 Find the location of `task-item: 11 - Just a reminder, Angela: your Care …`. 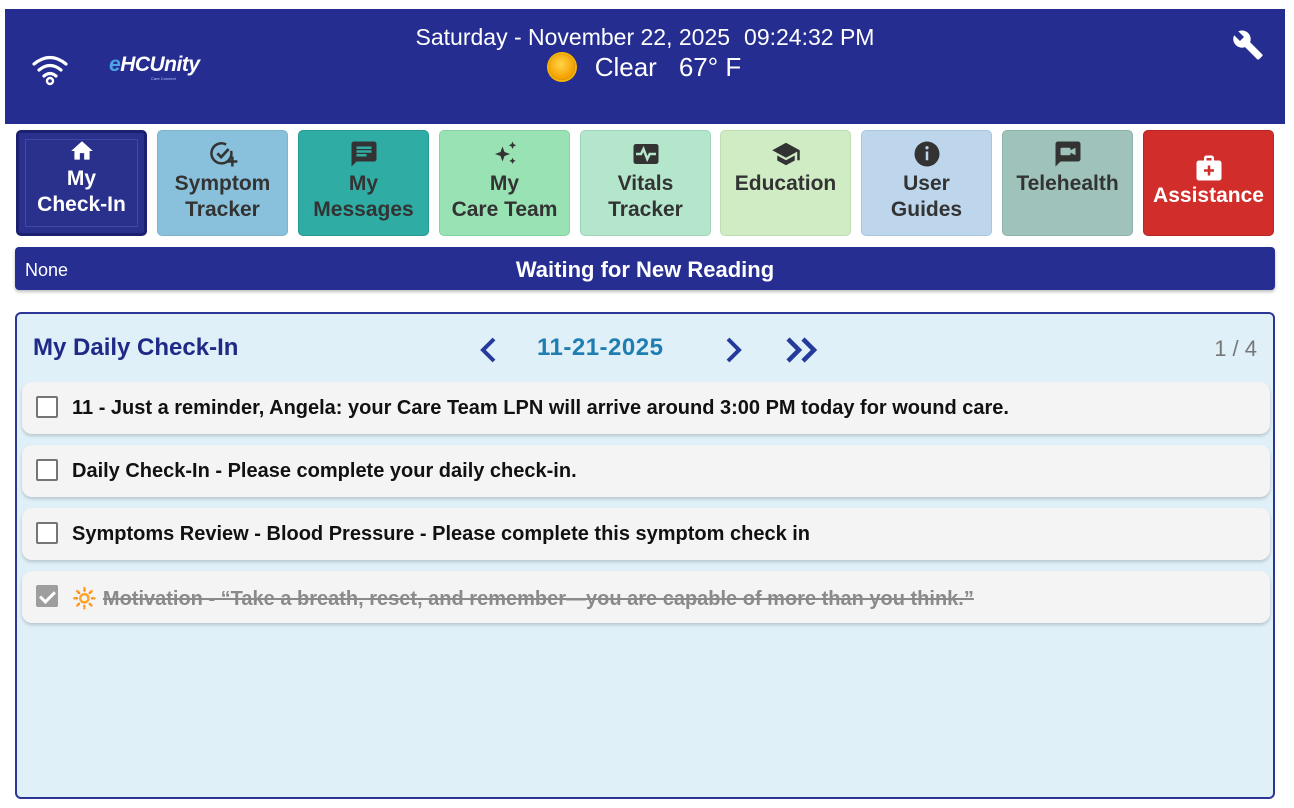

task-item: 11 - Just a reminder, Angela: your Care … is located at coordinates (646, 408).